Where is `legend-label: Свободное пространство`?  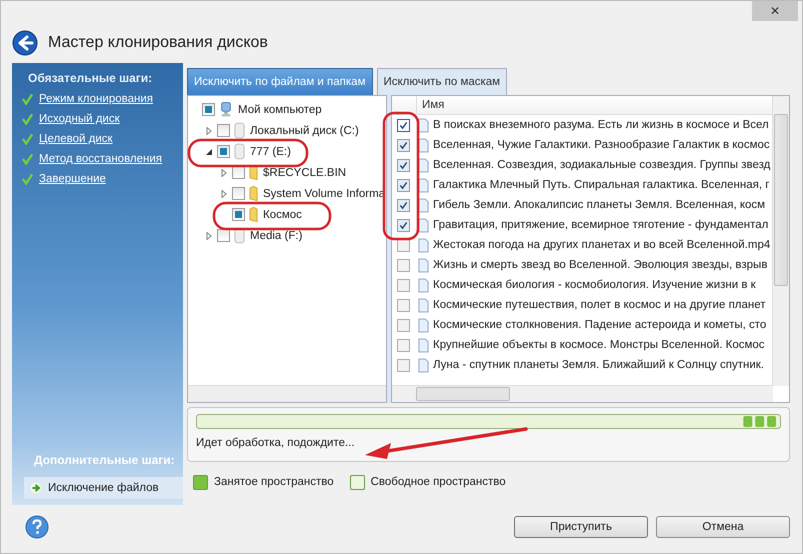
legend-label: Свободное пространство is located at coordinates (438, 482).